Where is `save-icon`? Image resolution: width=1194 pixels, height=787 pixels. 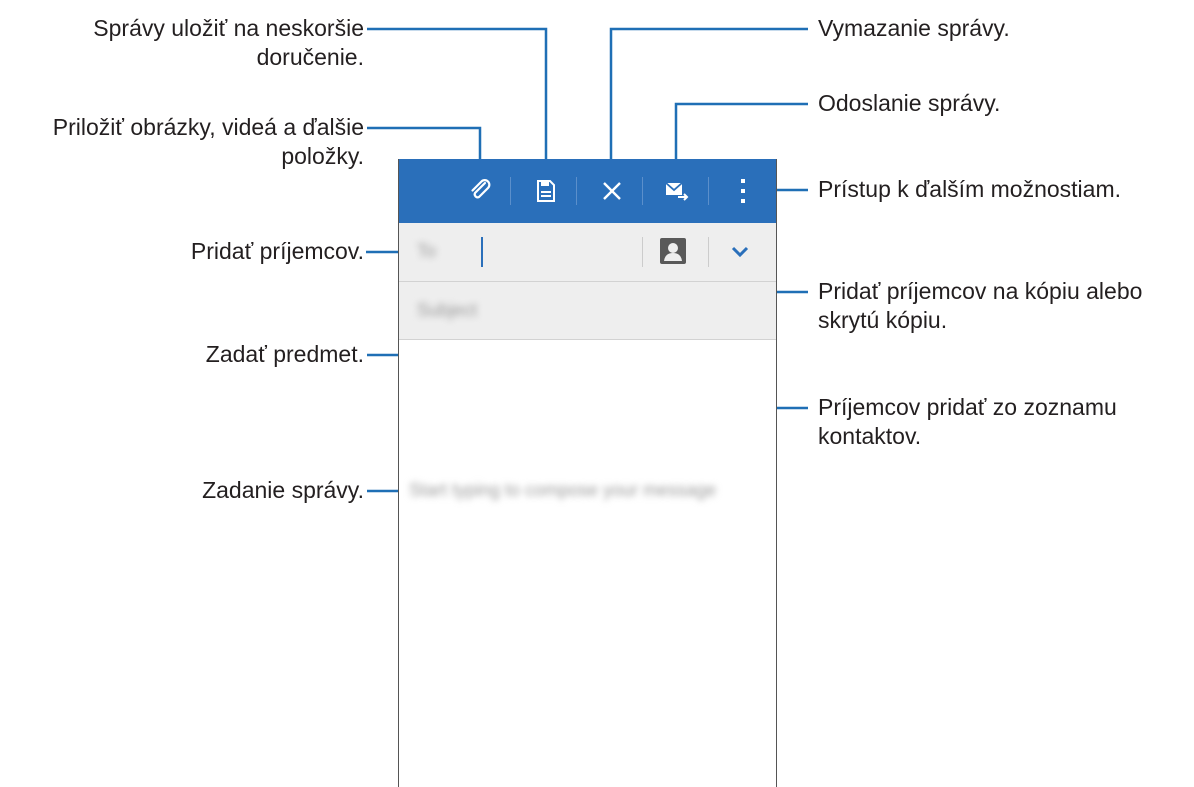
save-icon is located at coordinates (546, 191).